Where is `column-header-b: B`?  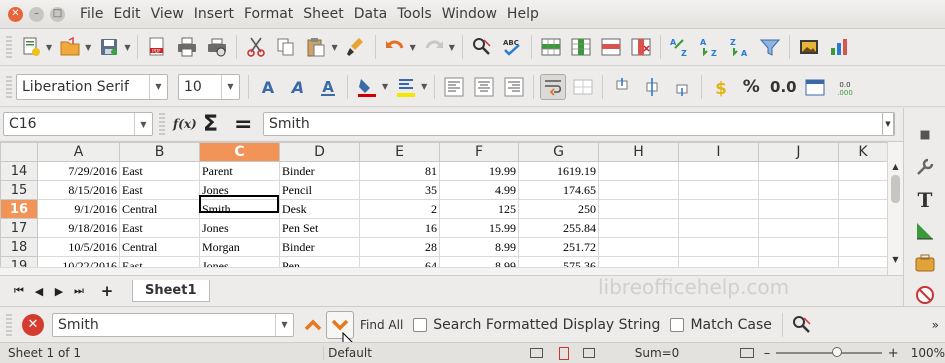 column-header-b: B is located at coordinates (159, 152).